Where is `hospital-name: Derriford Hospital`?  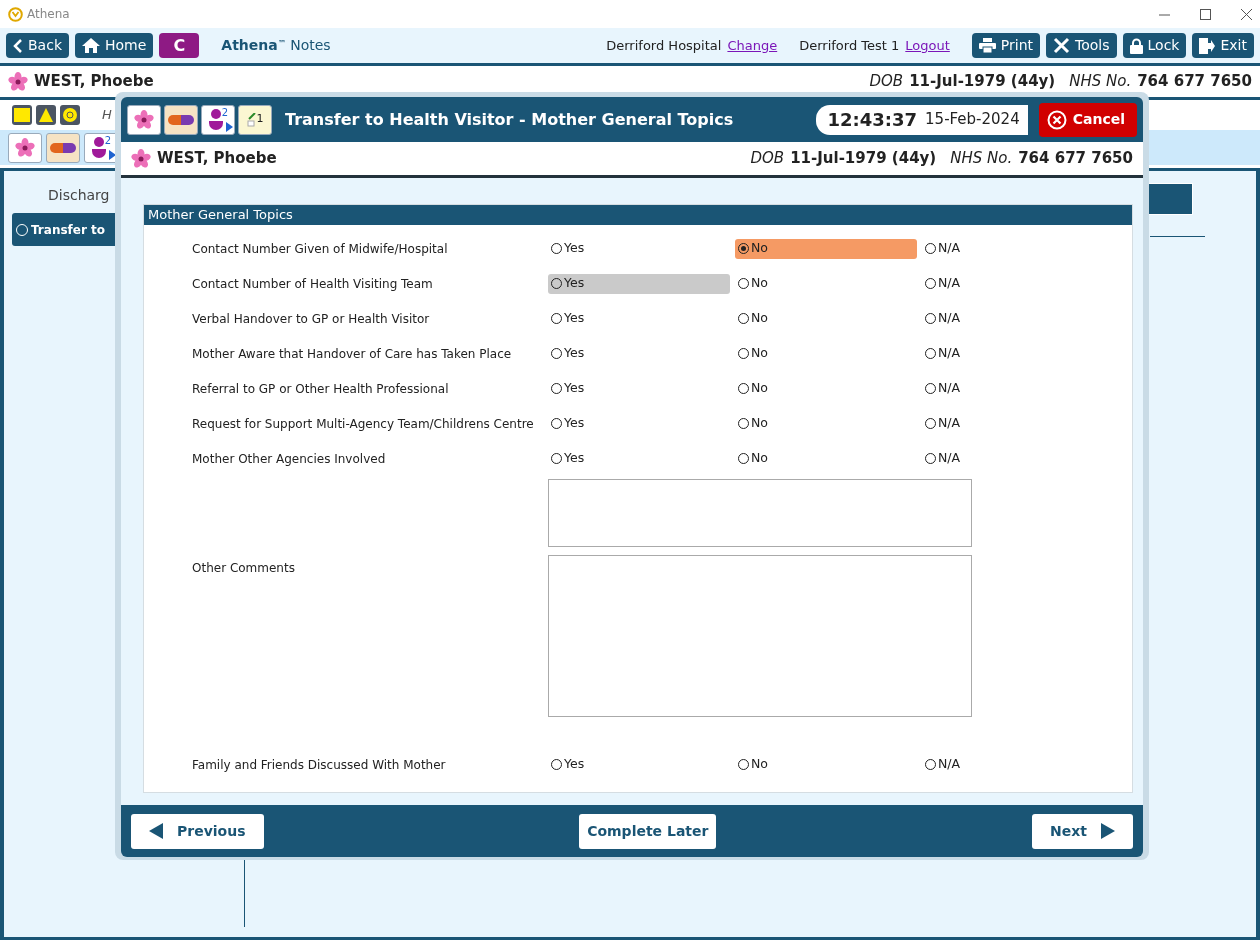
hospital-name: Derriford Hospital is located at coordinates (664, 45).